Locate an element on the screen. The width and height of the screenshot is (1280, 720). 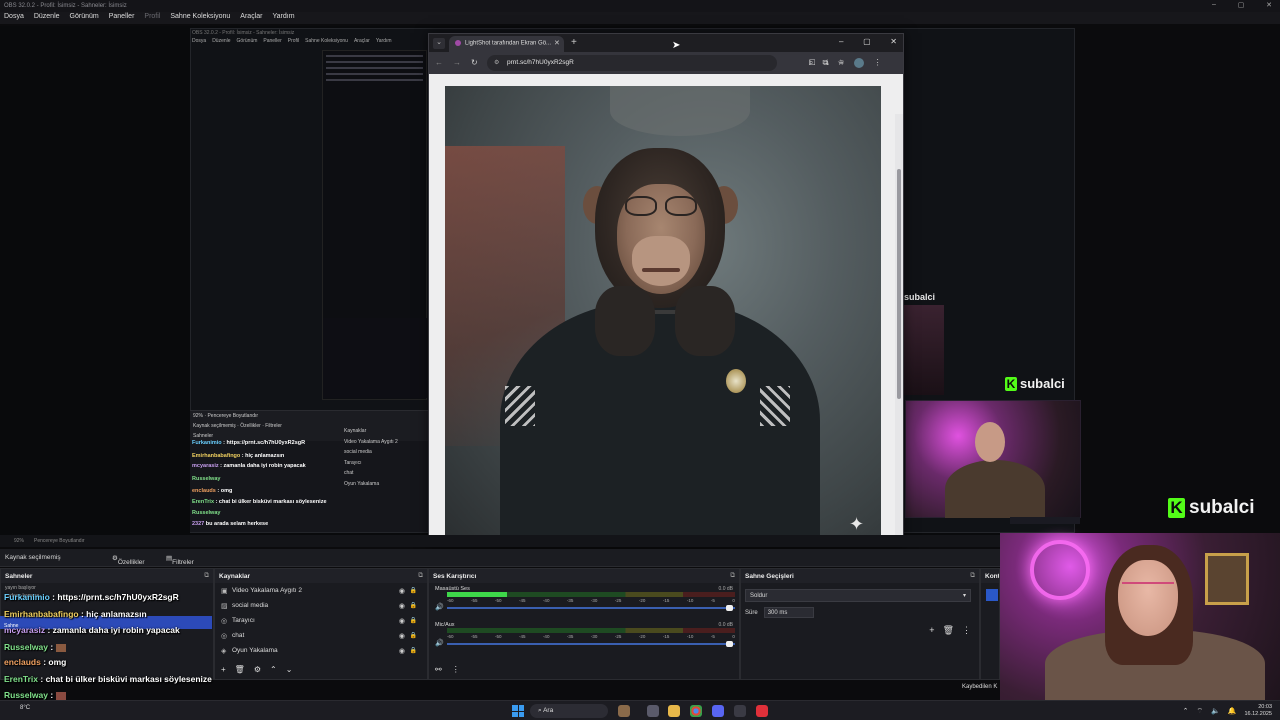
file-explorer-icon is located at coordinates (674, 711).